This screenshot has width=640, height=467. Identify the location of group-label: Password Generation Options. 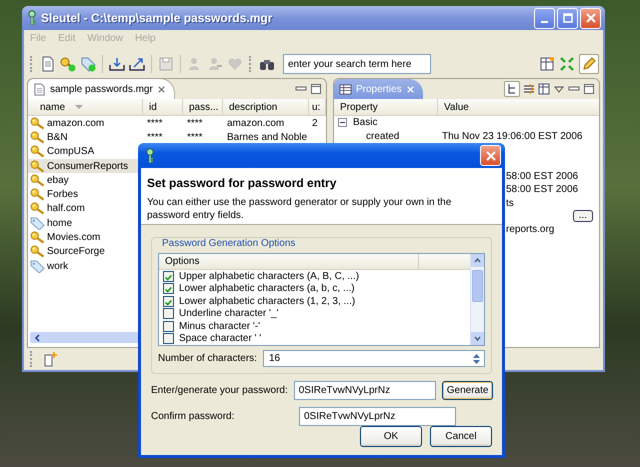
(229, 243).